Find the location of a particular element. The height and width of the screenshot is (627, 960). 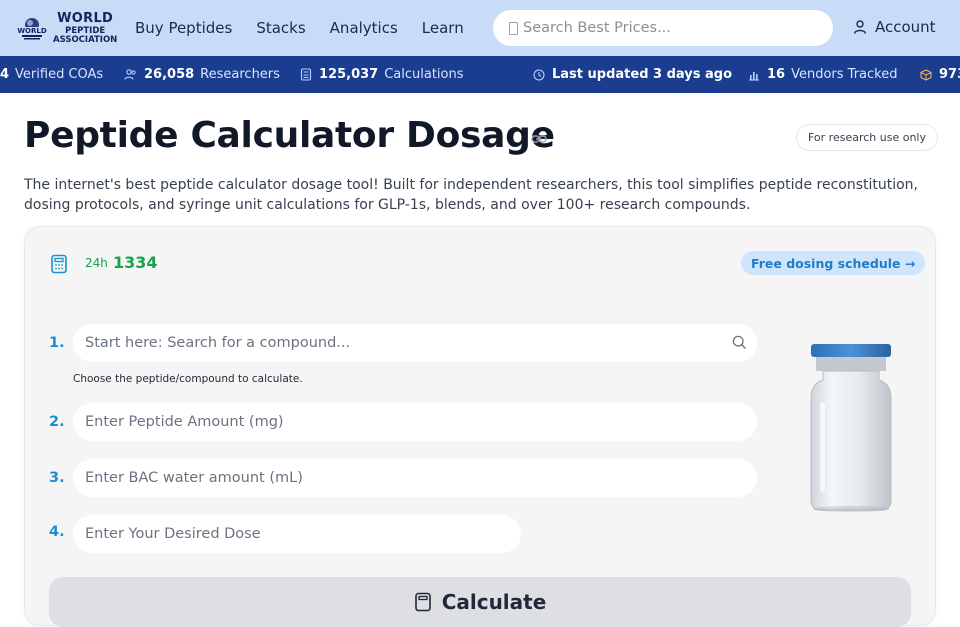

main-nav: Buy Peptides Stacks Analytics Learn is located at coordinates (311, 28).